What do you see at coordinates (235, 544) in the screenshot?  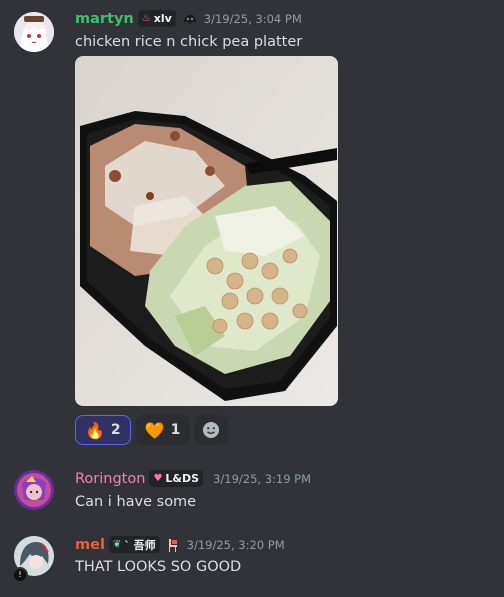 I see `timestamp: 3/19/25, 3:20 PM` at bounding box center [235, 544].